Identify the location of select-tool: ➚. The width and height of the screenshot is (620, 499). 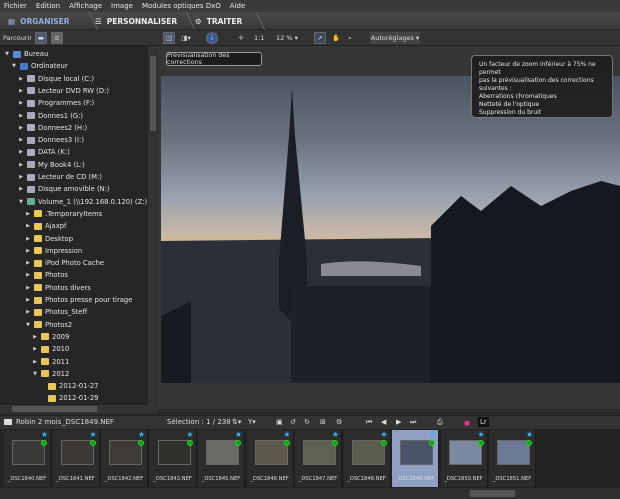
(320, 38).